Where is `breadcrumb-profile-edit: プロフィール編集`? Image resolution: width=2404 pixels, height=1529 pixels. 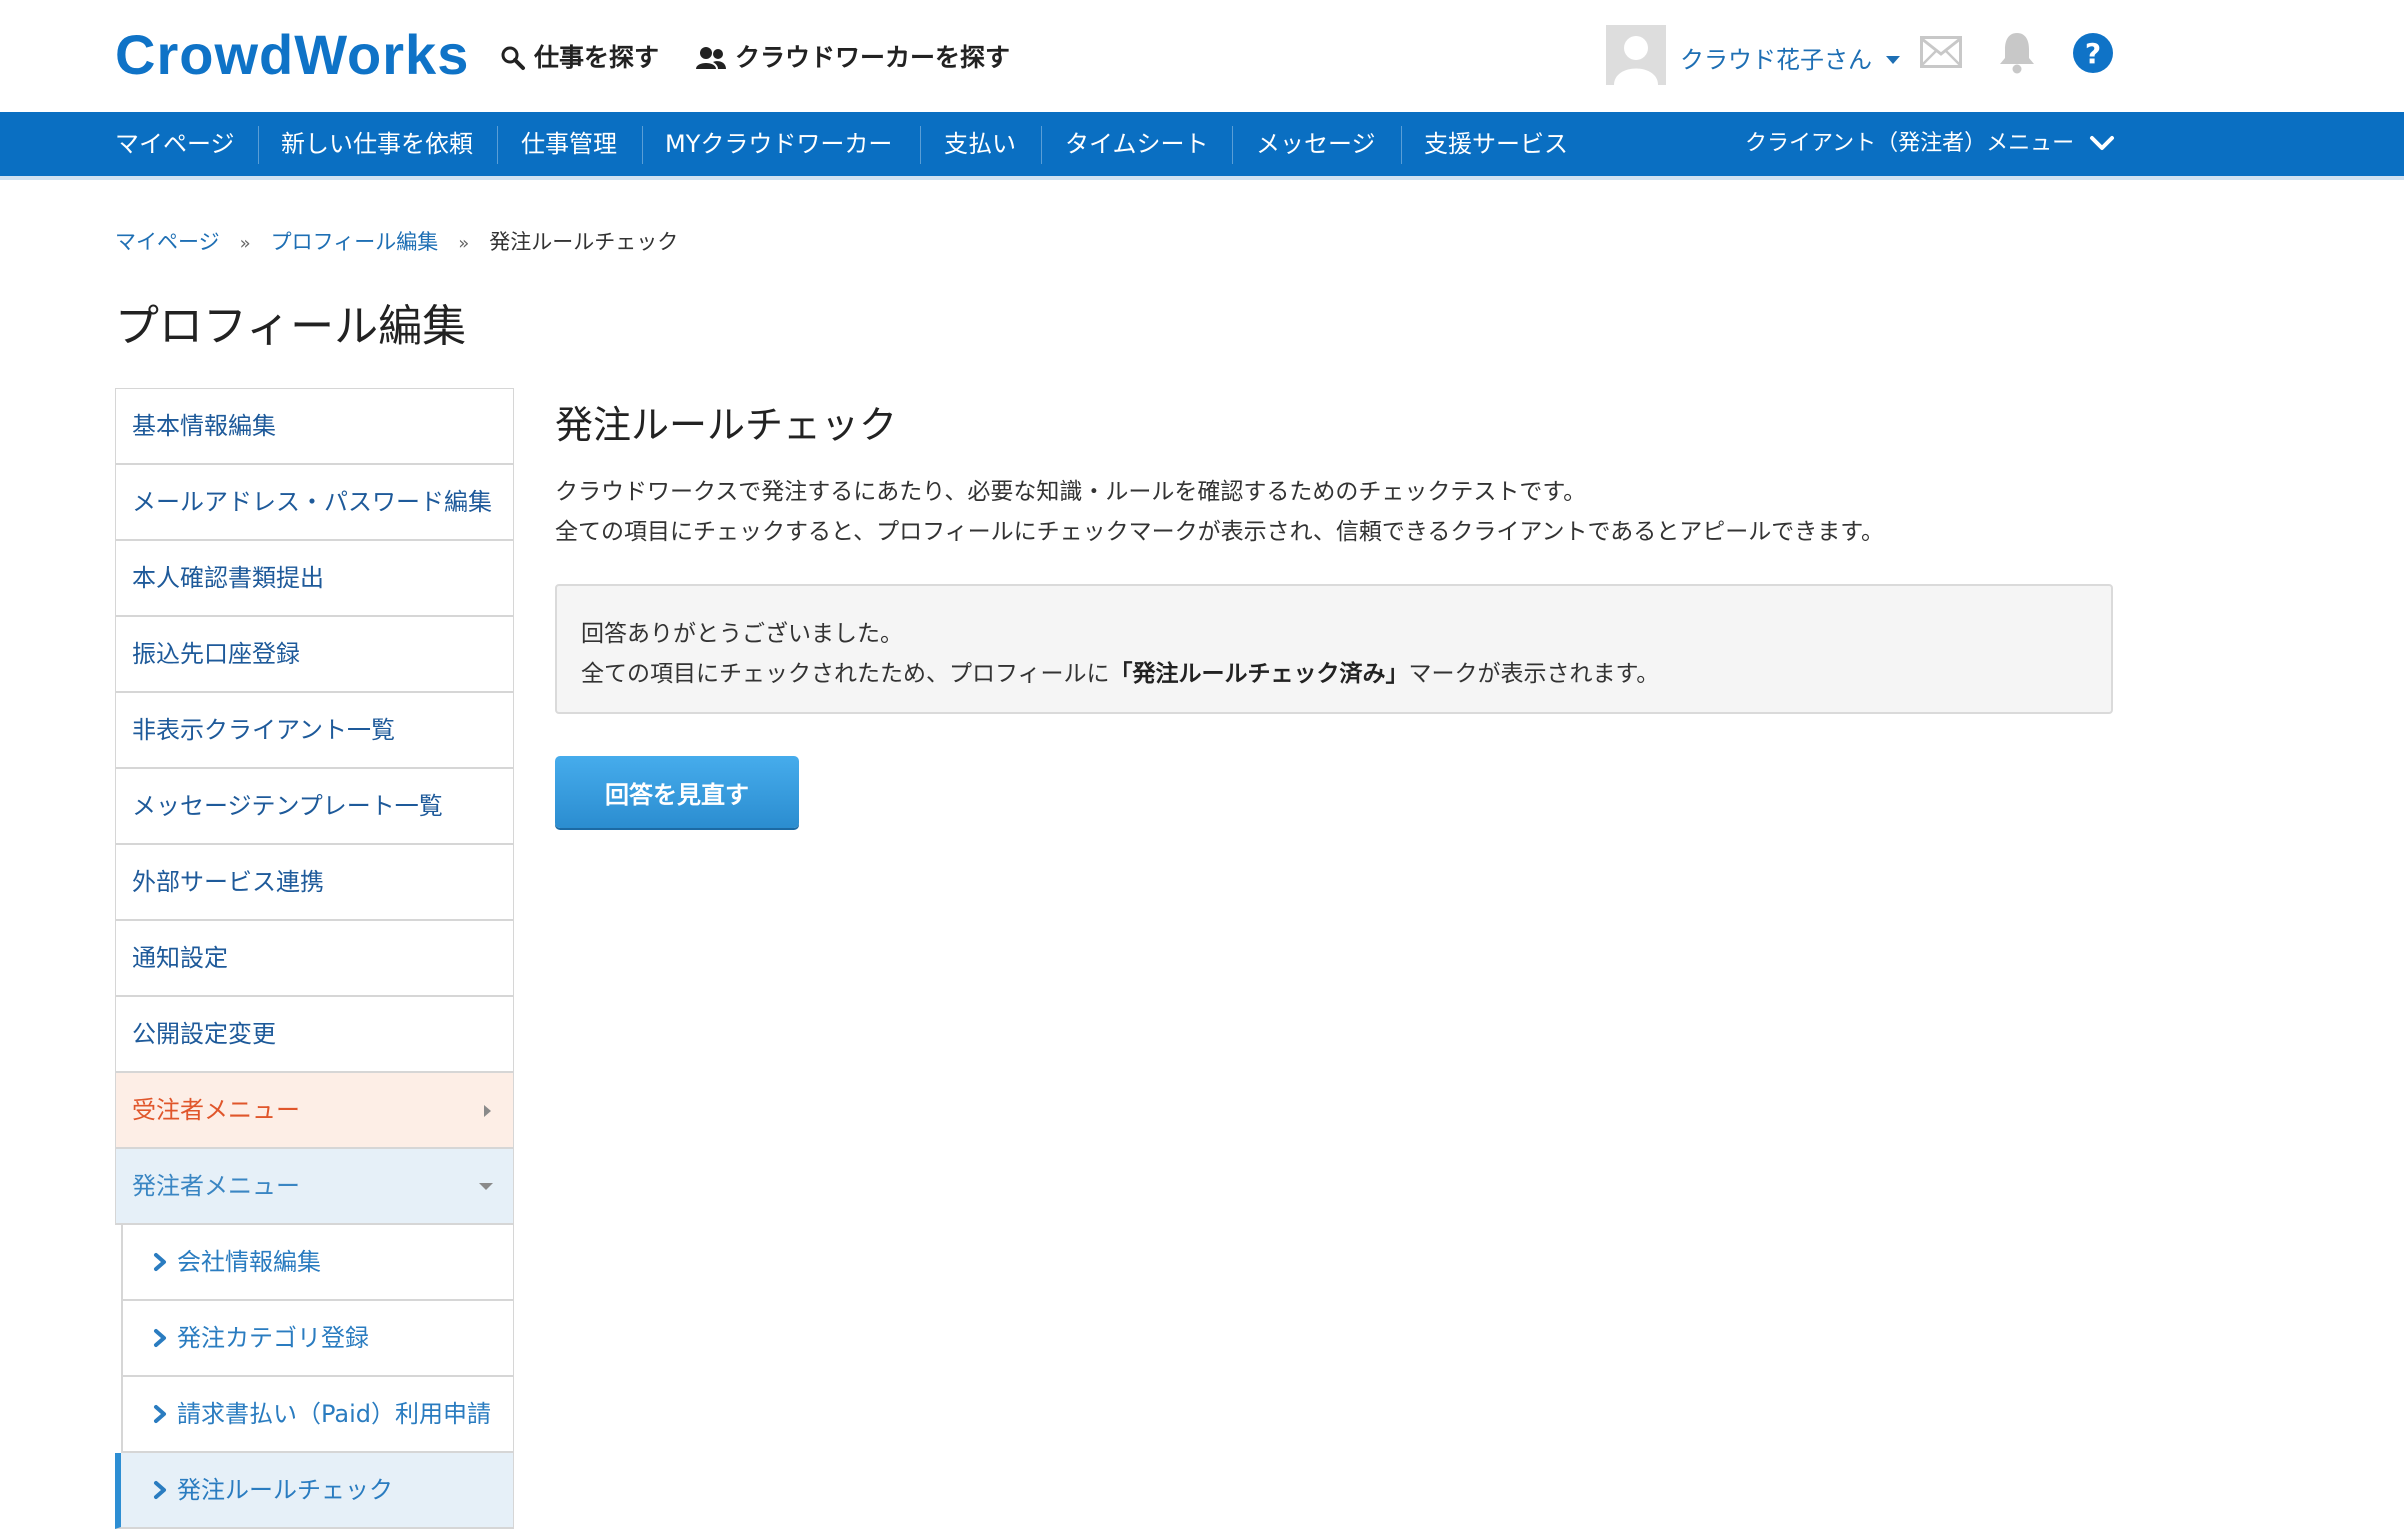
breadcrumb-profile-edit: プロフィール編集 is located at coordinates (355, 242).